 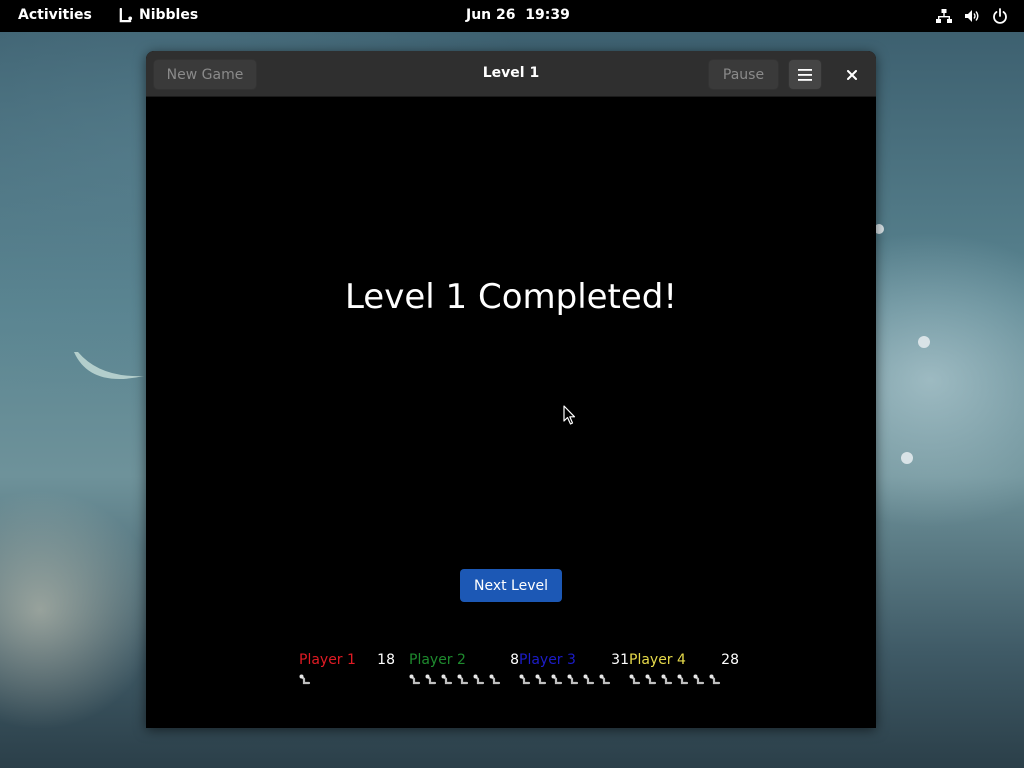 I want to click on close-button, so click(x=852, y=75).